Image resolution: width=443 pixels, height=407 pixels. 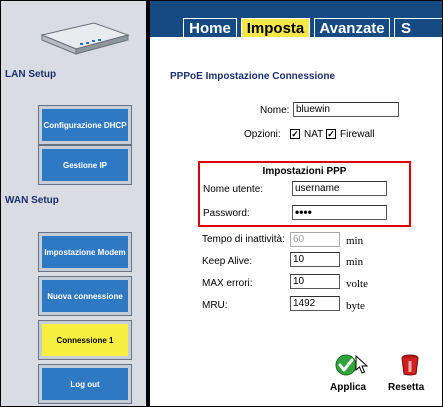 I want to click on keepalive-input, so click(x=315, y=259).